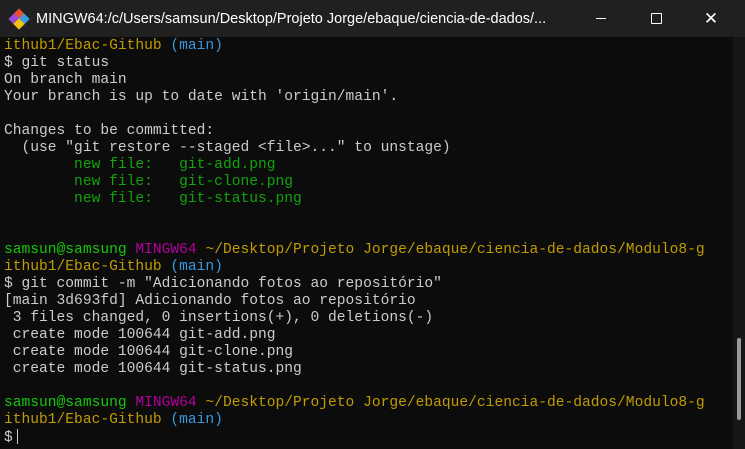 The height and width of the screenshot is (449, 745). Describe the element at coordinates (8, 438) in the screenshot. I see `terminal-text: $` at that location.